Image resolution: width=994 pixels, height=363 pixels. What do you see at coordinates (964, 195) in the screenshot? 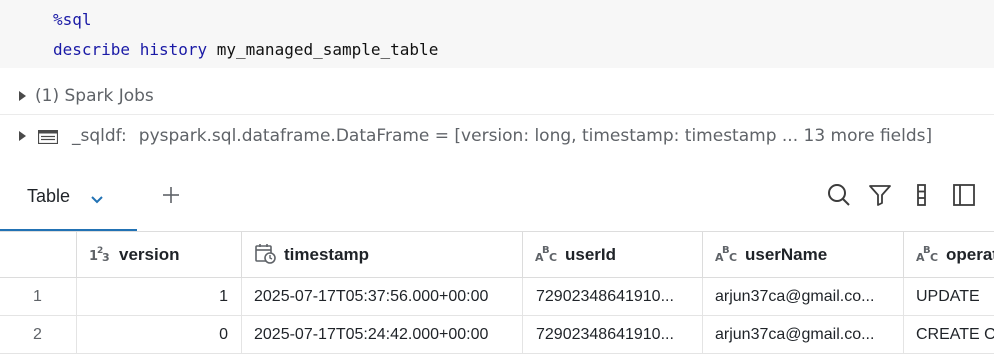
I see `sidebar-panel-icon` at bounding box center [964, 195].